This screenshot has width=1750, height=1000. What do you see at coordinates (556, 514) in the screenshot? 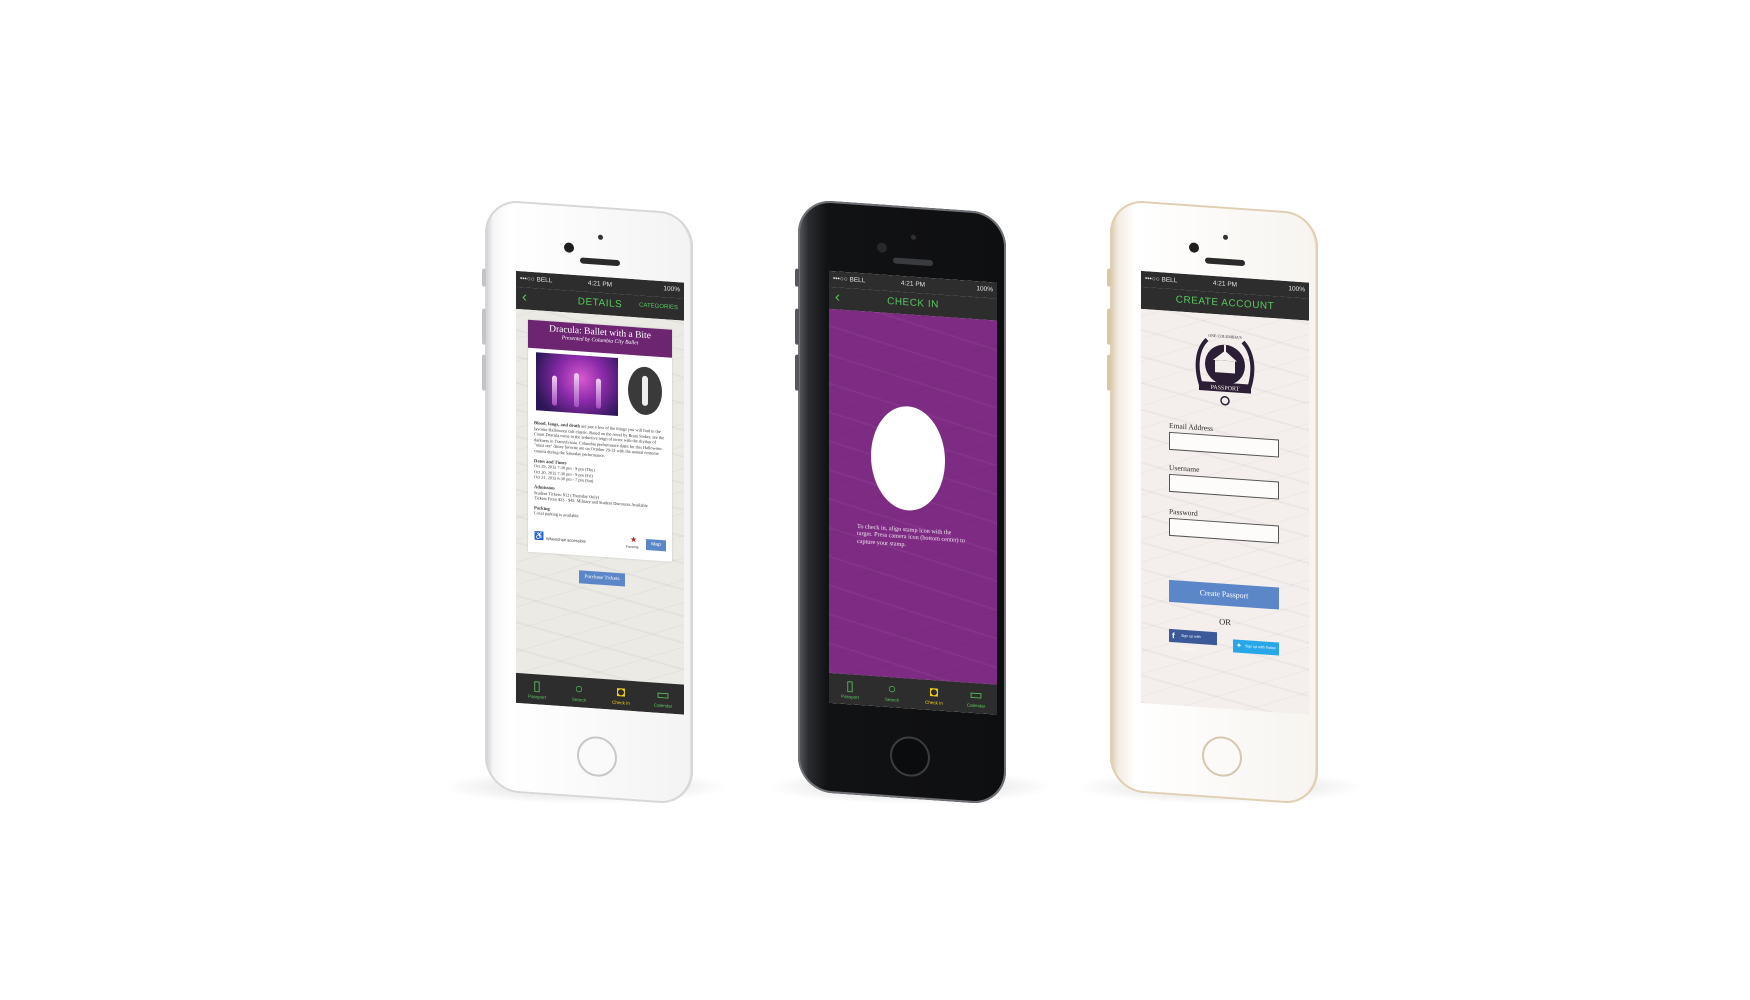
I see `parking-text: Local parking is available` at bounding box center [556, 514].